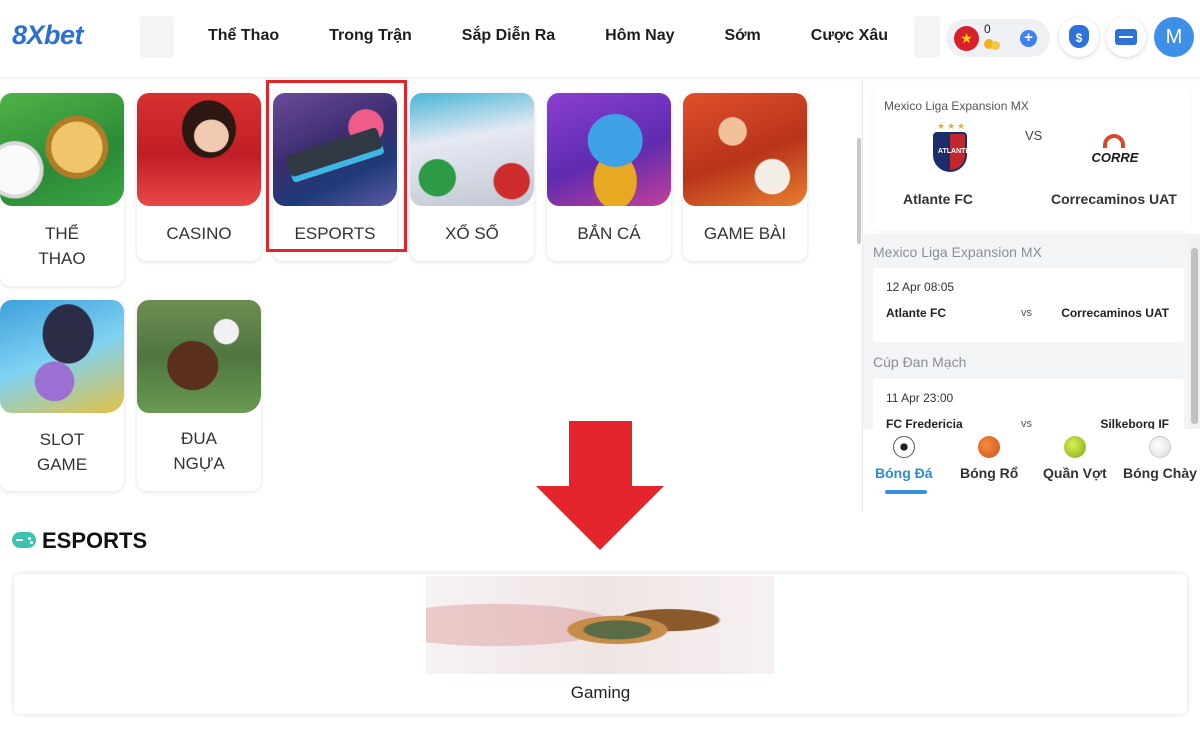  Describe the element at coordinates (472, 233) in the screenshot. I see `game-tile-label: XỔ SỐ` at that location.